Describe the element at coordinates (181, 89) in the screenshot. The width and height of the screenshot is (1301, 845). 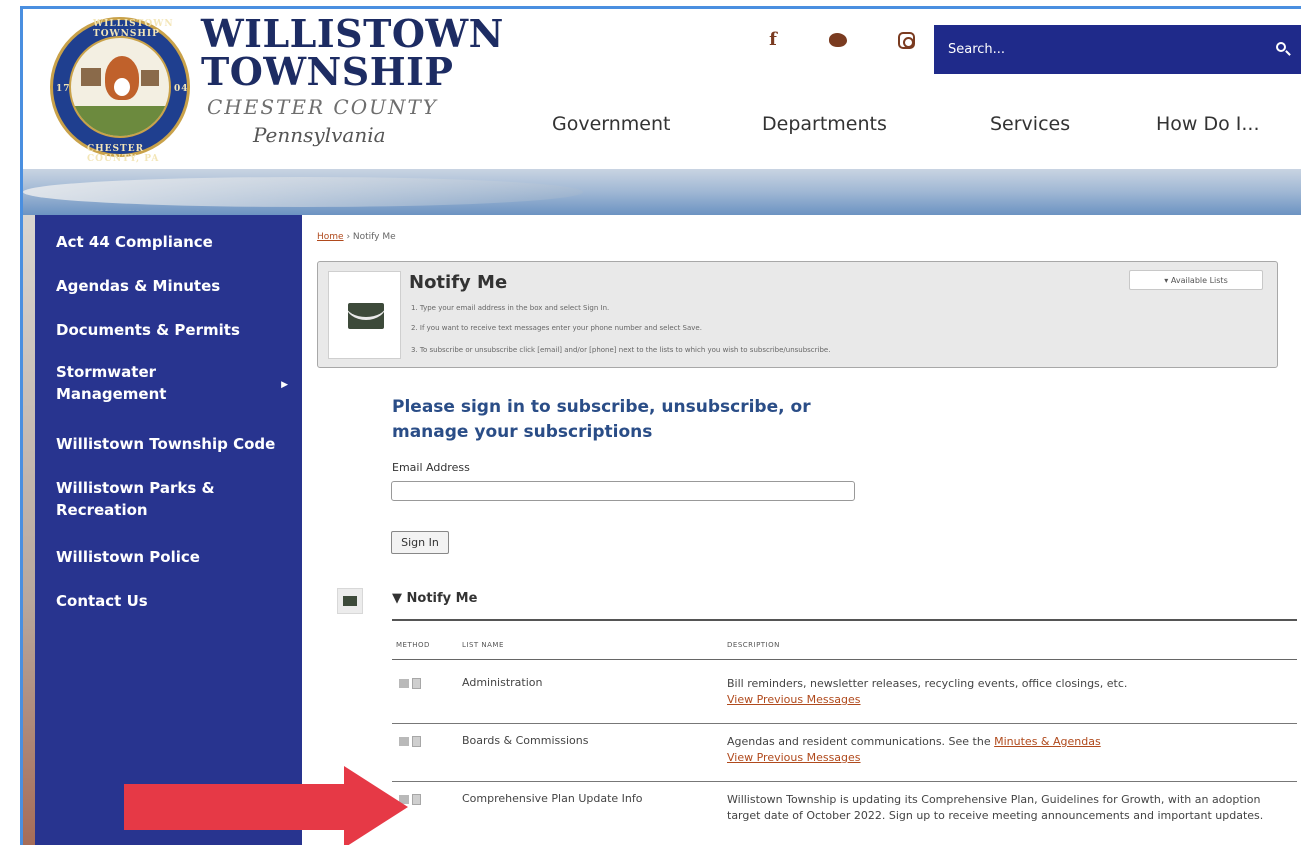
I see `seal-right-year: 04` at that location.